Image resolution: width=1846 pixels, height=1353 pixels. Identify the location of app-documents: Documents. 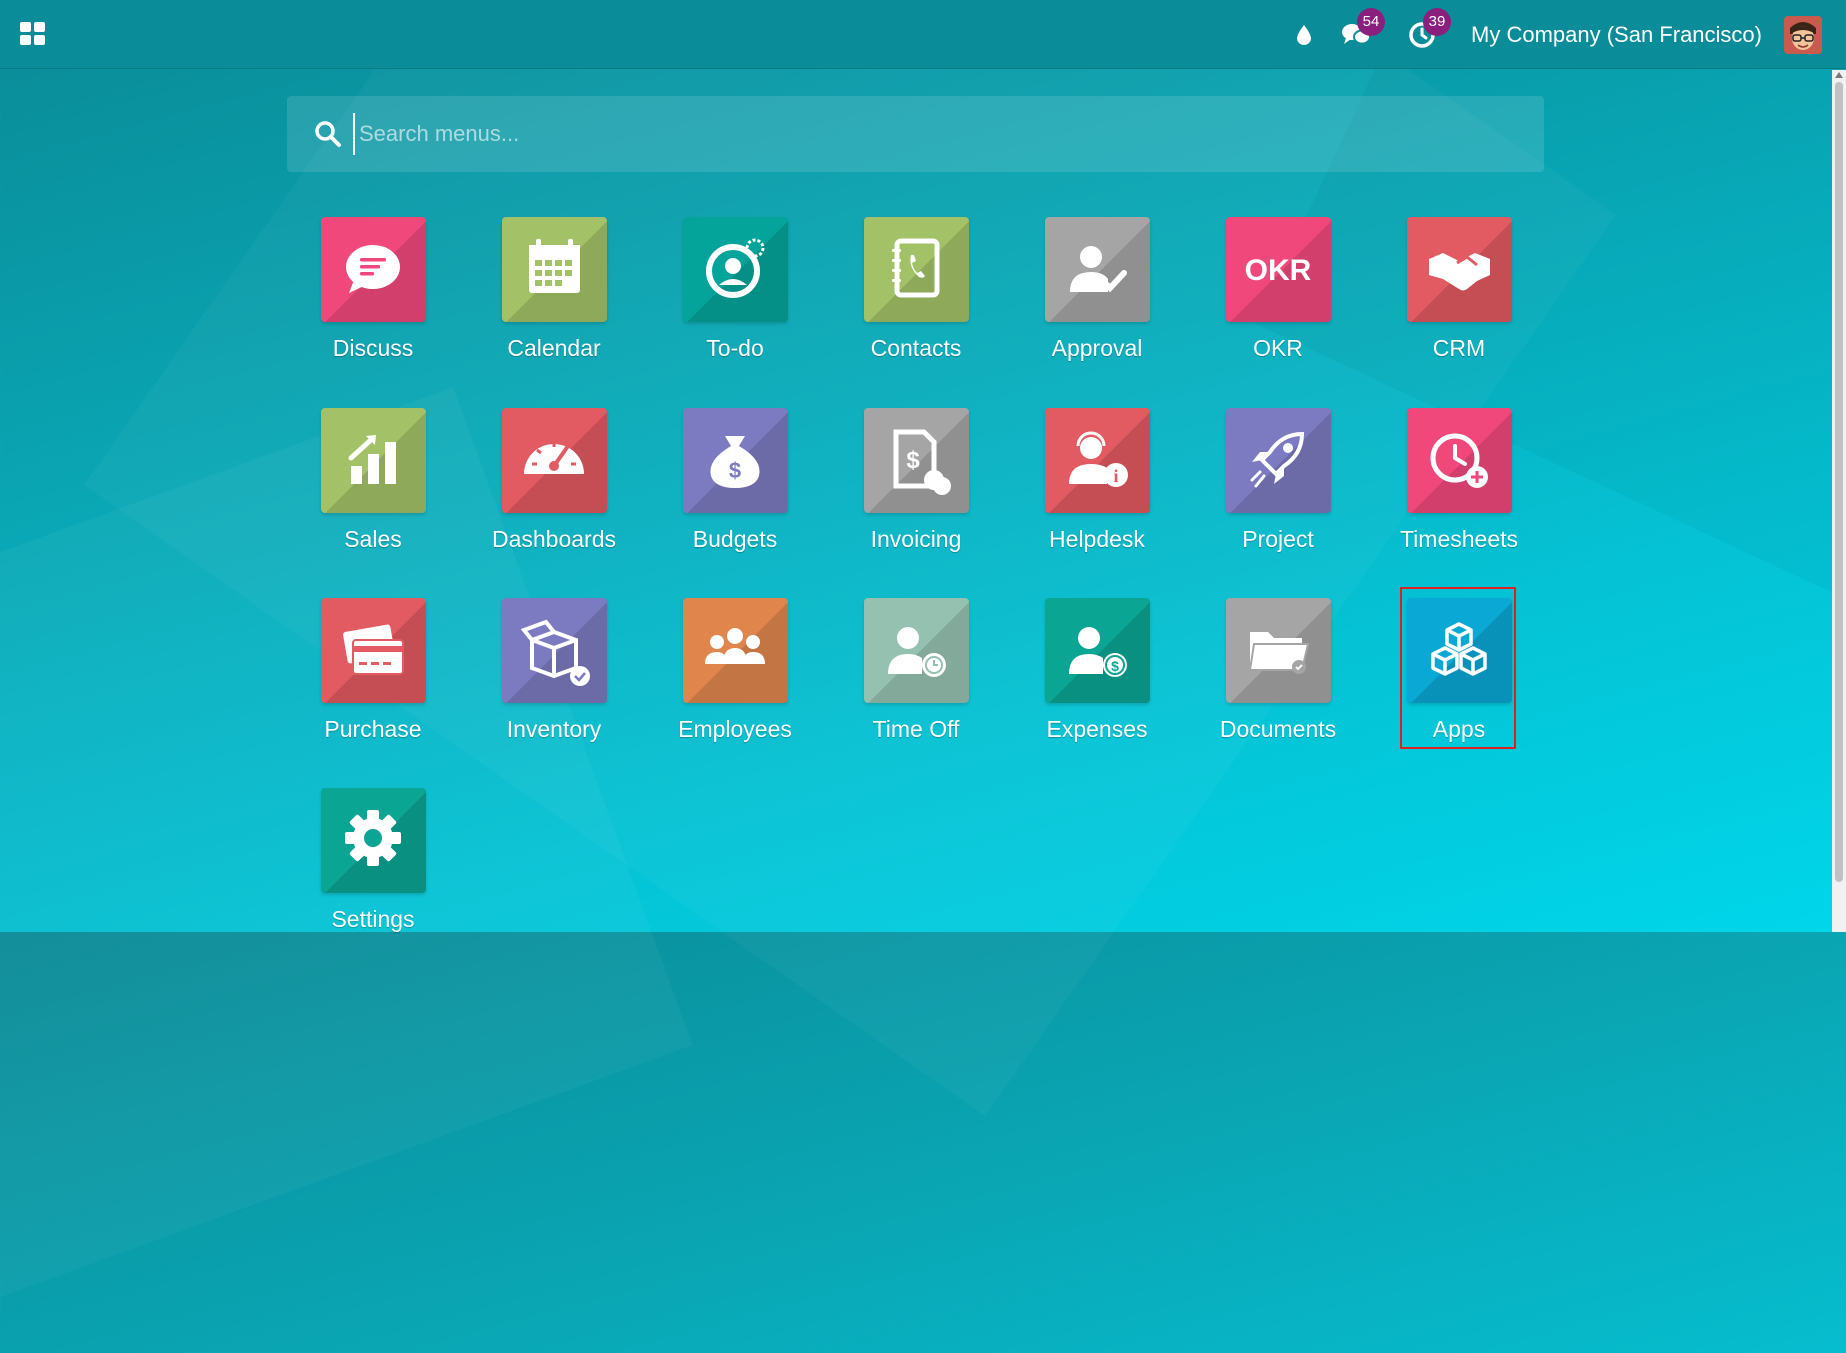
(1278, 678).